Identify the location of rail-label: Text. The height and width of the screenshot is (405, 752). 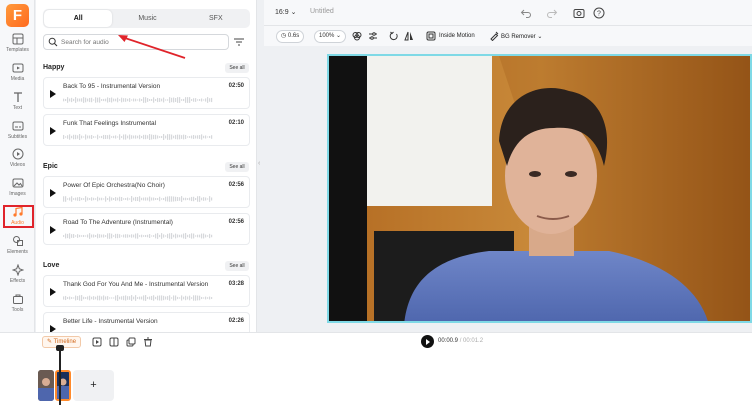
(17, 108).